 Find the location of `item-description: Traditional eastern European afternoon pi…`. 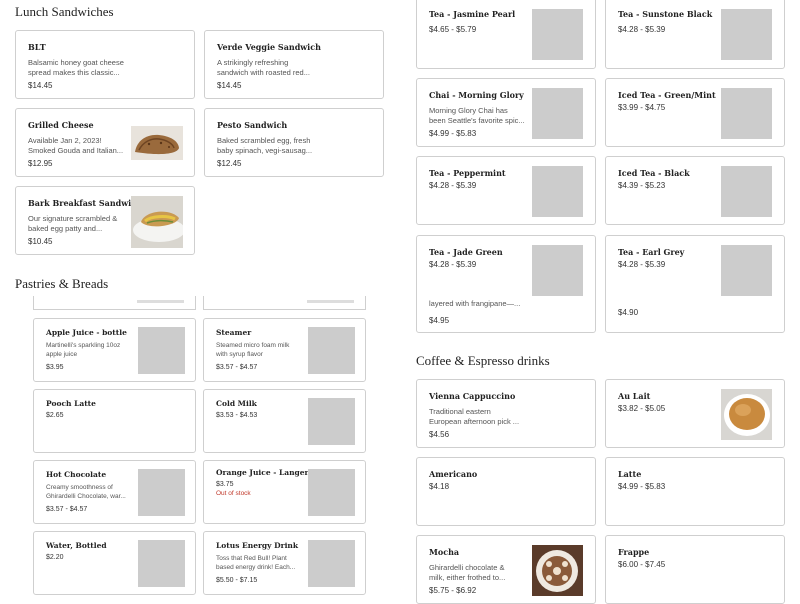

item-description: Traditional eastern European afternoon pi… is located at coordinates (474, 416).